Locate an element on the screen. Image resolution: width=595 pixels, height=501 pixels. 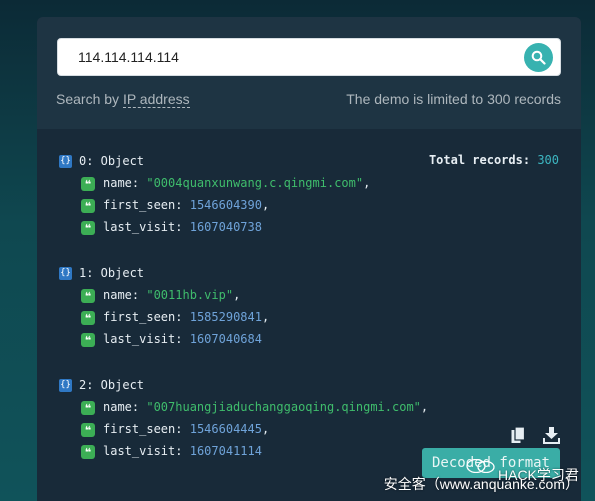
record-title: 1: Object is located at coordinates (112, 273).